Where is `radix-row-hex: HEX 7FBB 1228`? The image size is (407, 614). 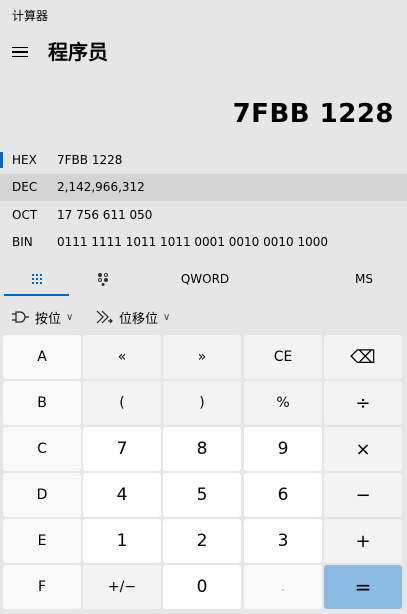 radix-row-hex: HEX 7FBB 1228 is located at coordinates (203, 160).